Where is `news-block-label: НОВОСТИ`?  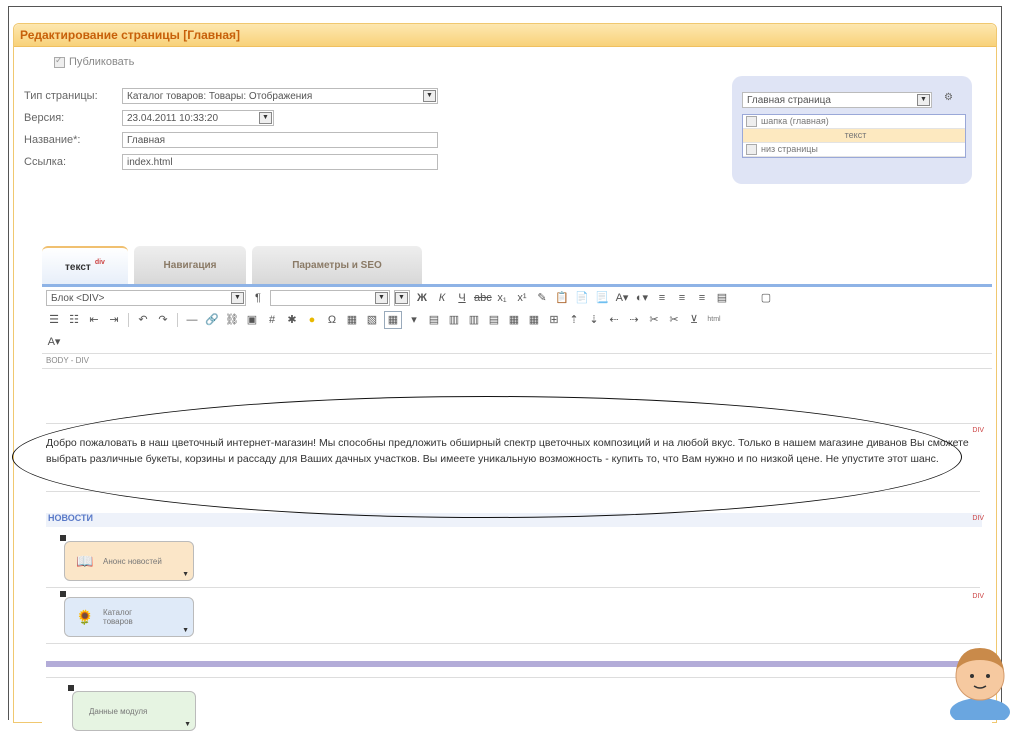
news-block-label: НОВОСТИ is located at coordinates (514, 520).